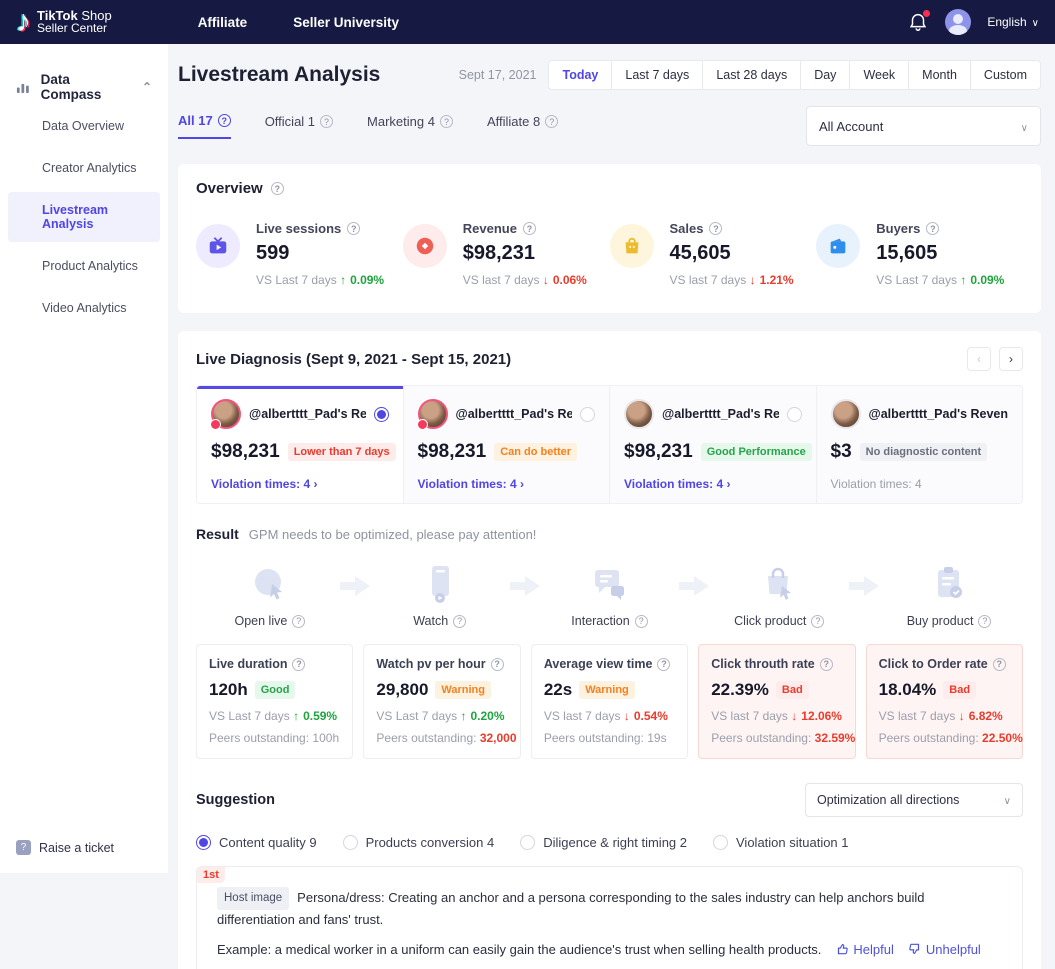  What do you see at coordinates (410, 126) in the screenshot?
I see `tab-marketing: Marketing 4?` at bounding box center [410, 126].